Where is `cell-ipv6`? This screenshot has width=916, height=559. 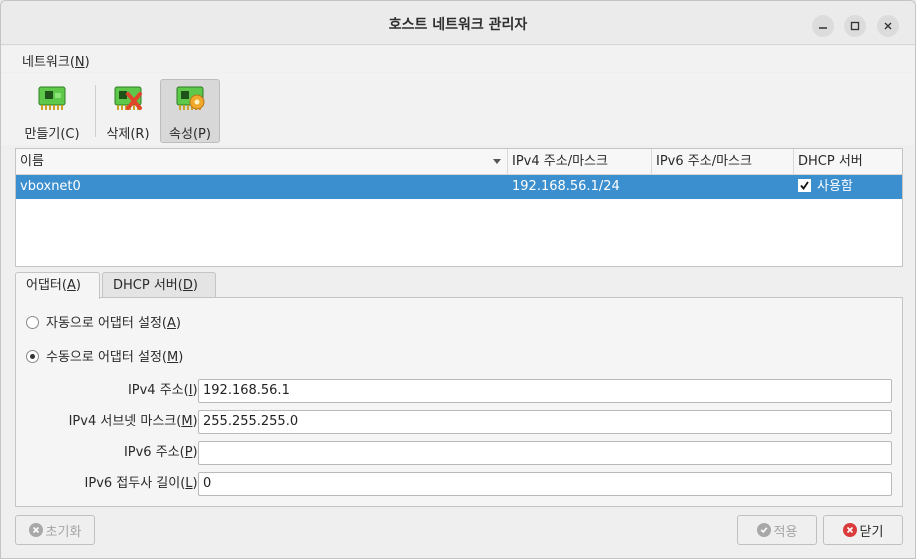
cell-ipv6 is located at coordinates (723, 187).